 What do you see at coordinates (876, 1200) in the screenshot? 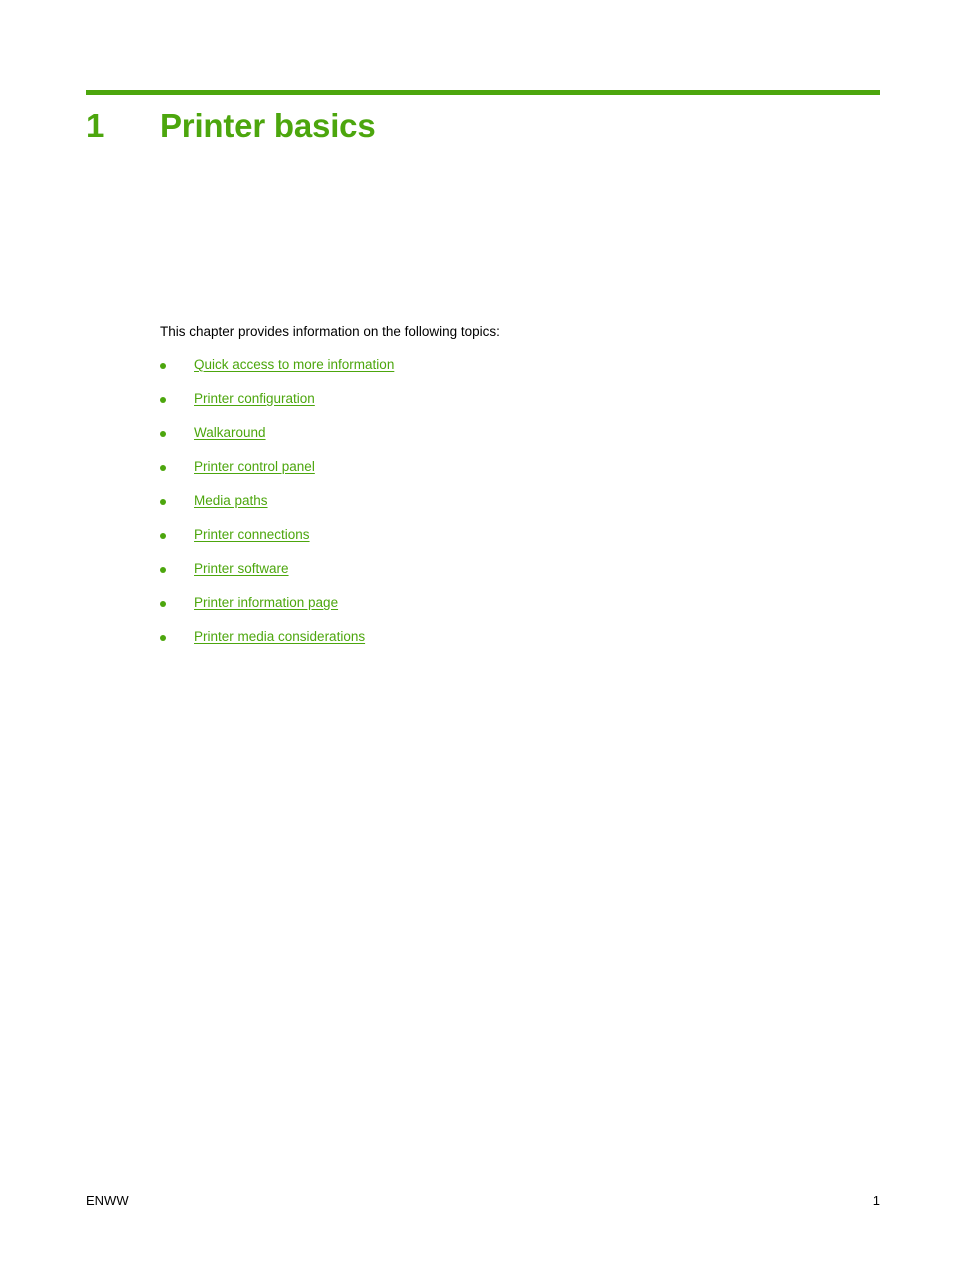
I see `footer-page-number: 1` at bounding box center [876, 1200].